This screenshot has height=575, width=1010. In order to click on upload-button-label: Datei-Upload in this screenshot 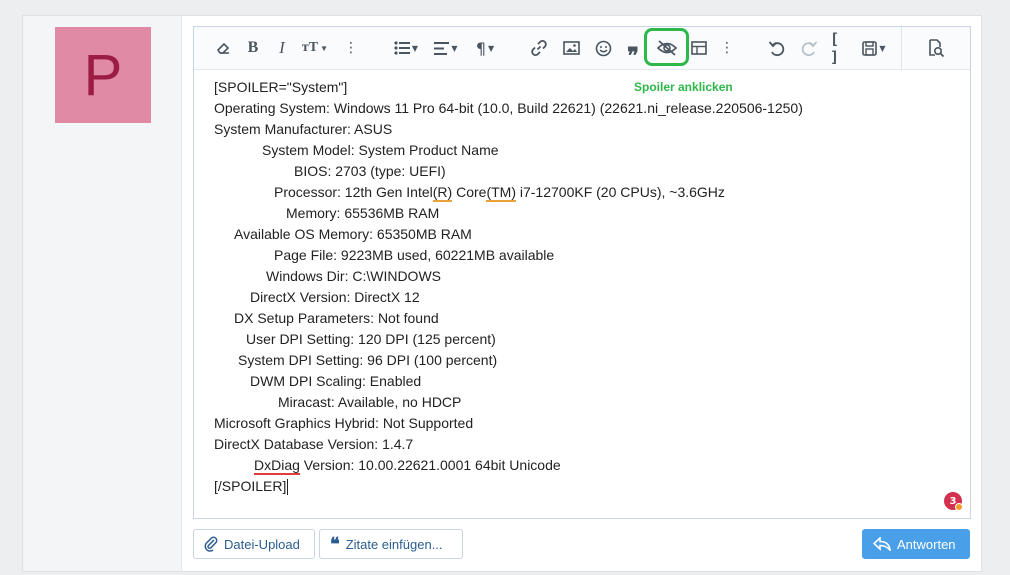, I will do `click(262, 544)`.